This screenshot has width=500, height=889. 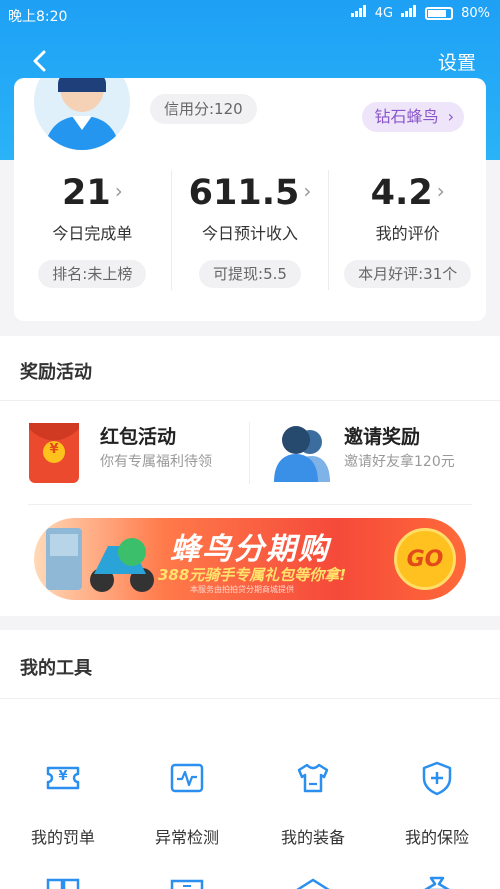 I want to click on stat-value: 4.2, so click(x=401, y=193).